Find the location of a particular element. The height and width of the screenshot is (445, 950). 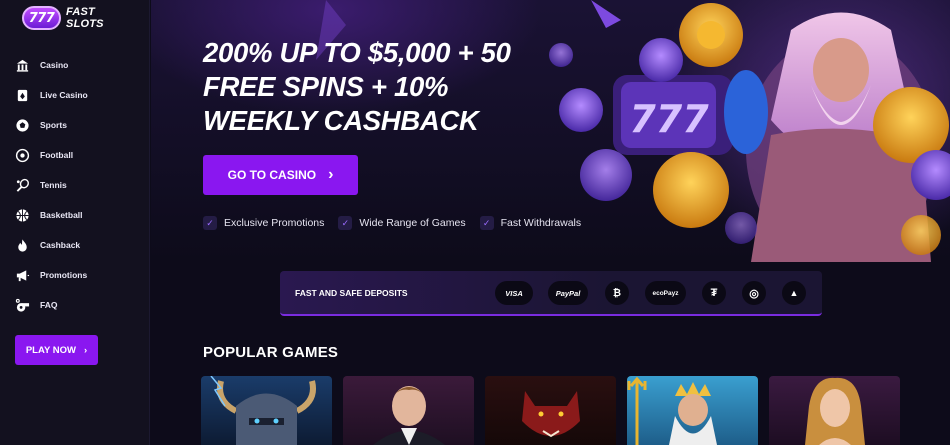

tether-icon: ₮ is located at coordinates (714, 293).